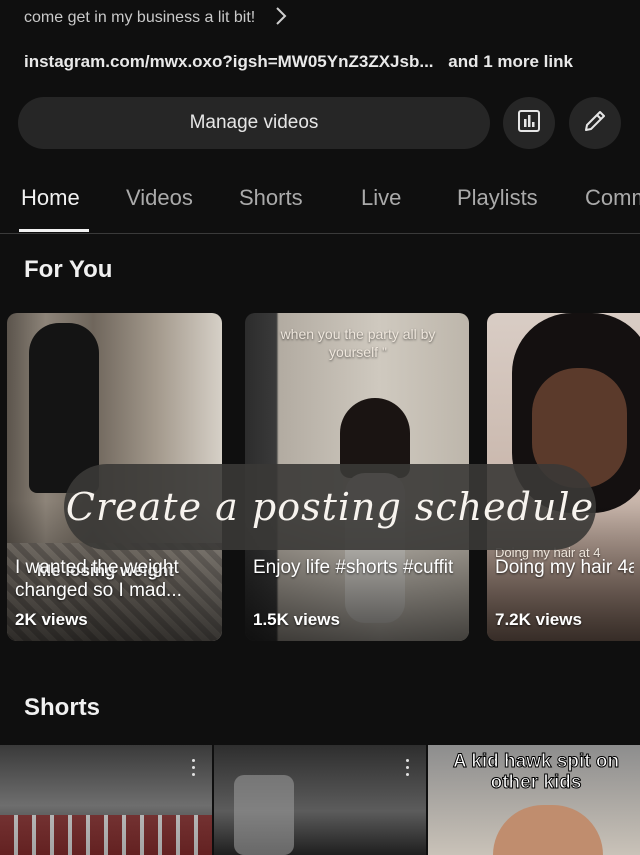  I want to click on for-you-heading: For You, so click(68, 269).